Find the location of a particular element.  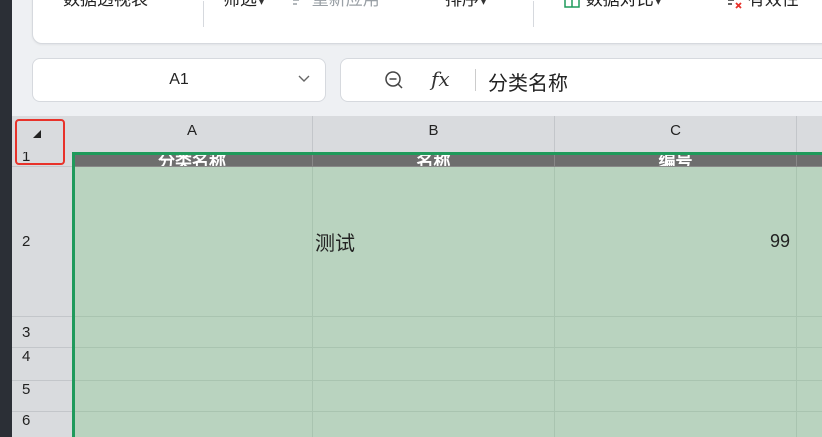

sort-label: 排序 is located at coordinates (462, 4).